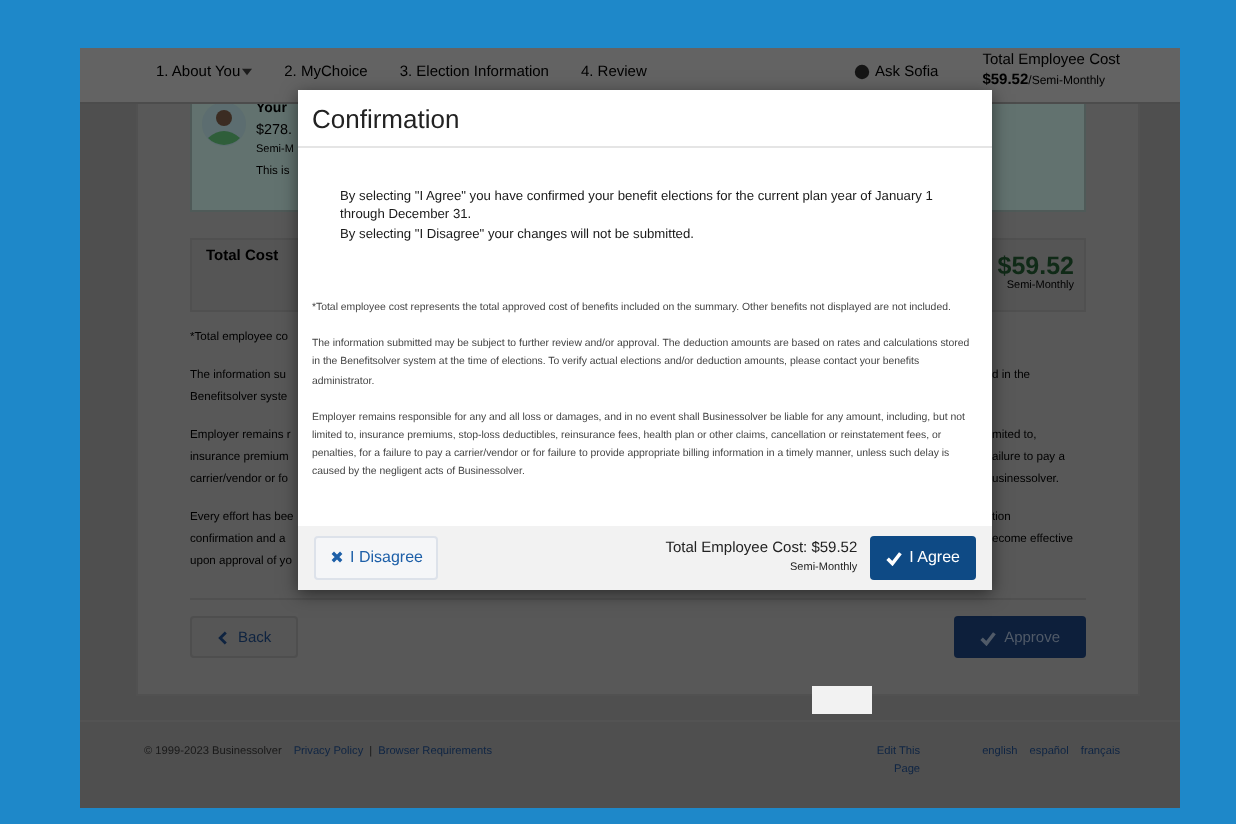 This screenshot has width=1236, height=824. Describe the element at coordinates (223, 637) in the screenshot. I see `chevron-left-icon` at that location.